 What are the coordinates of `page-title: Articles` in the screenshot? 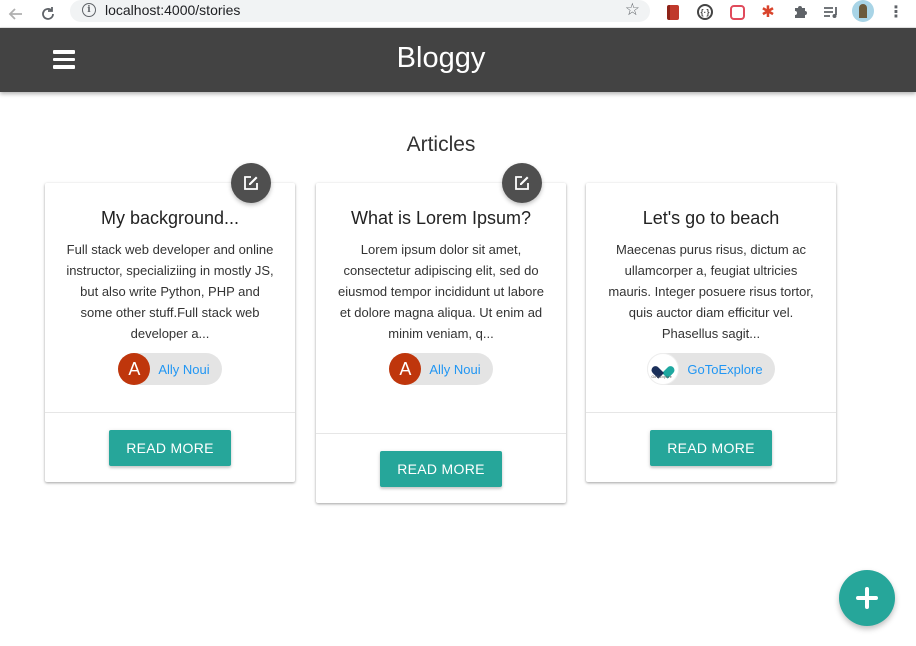 It's located at (441, 144).